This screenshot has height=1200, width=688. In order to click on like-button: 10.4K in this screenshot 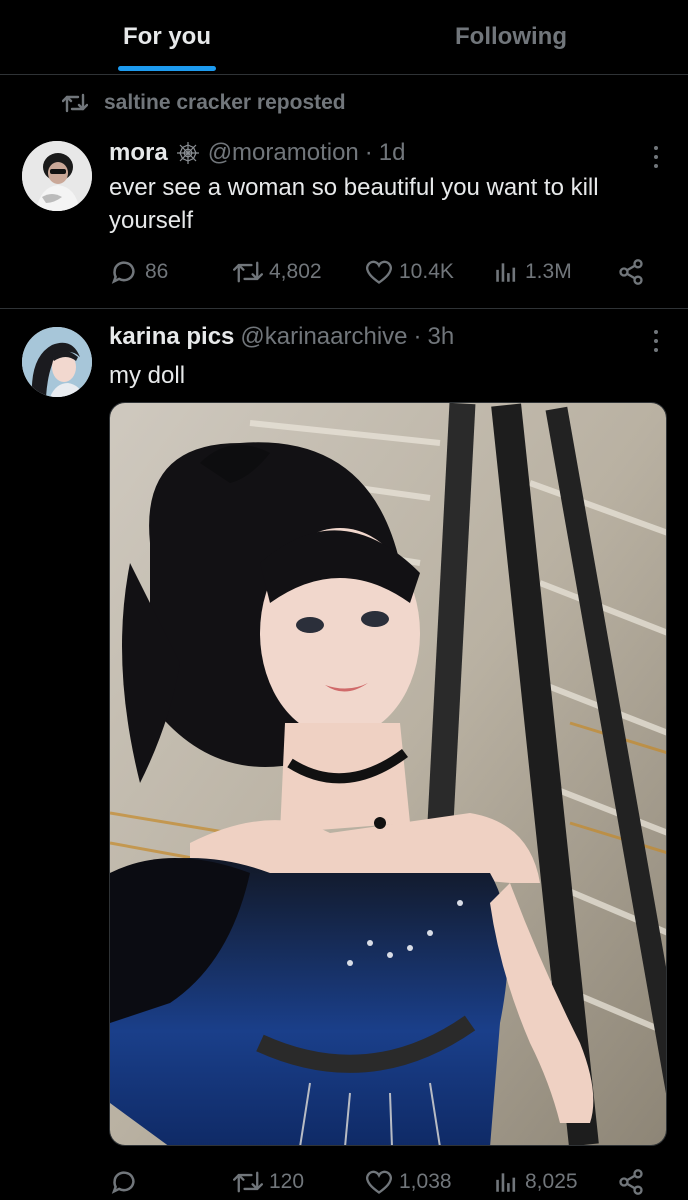, I will do `click(409, 272)`.